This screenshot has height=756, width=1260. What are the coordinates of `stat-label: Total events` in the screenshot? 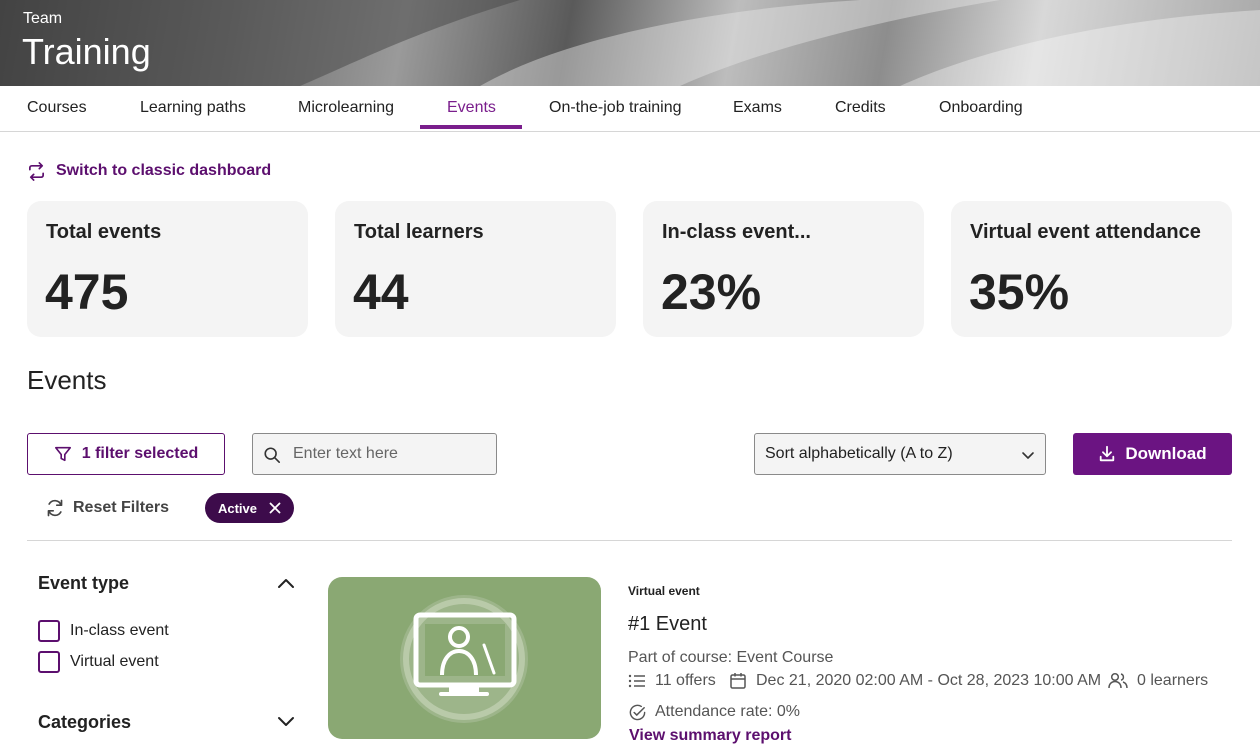 It's located at (104, 232).